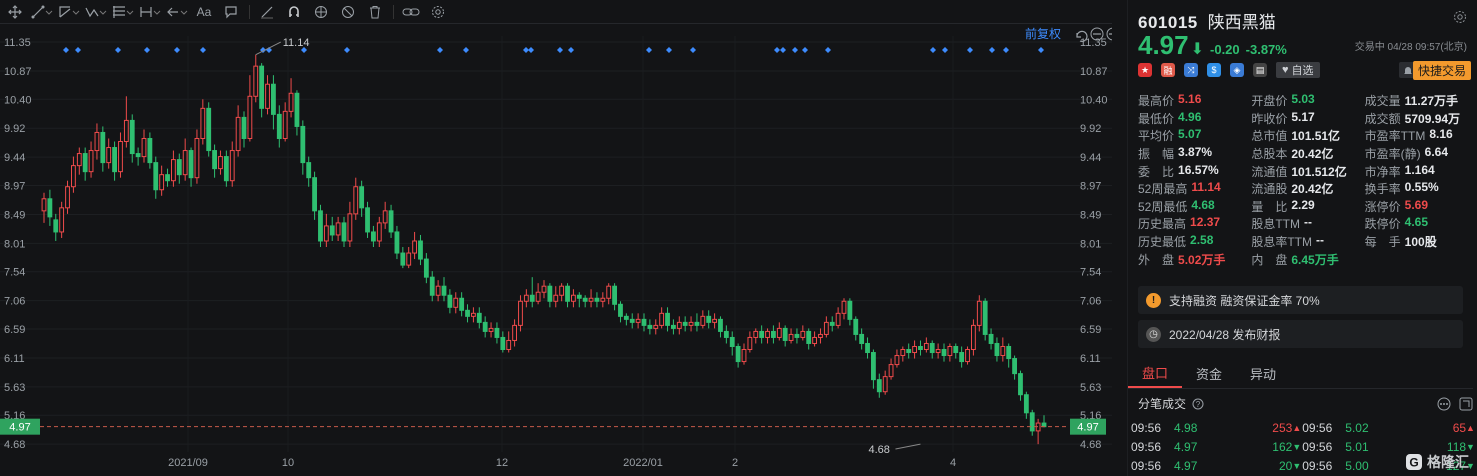 The image size is (1477, 476). What do you see at coordinates (14, 187) in the screenshot?
I see `y-tick-label-left: 8.97` at bounding box center [14, 187].